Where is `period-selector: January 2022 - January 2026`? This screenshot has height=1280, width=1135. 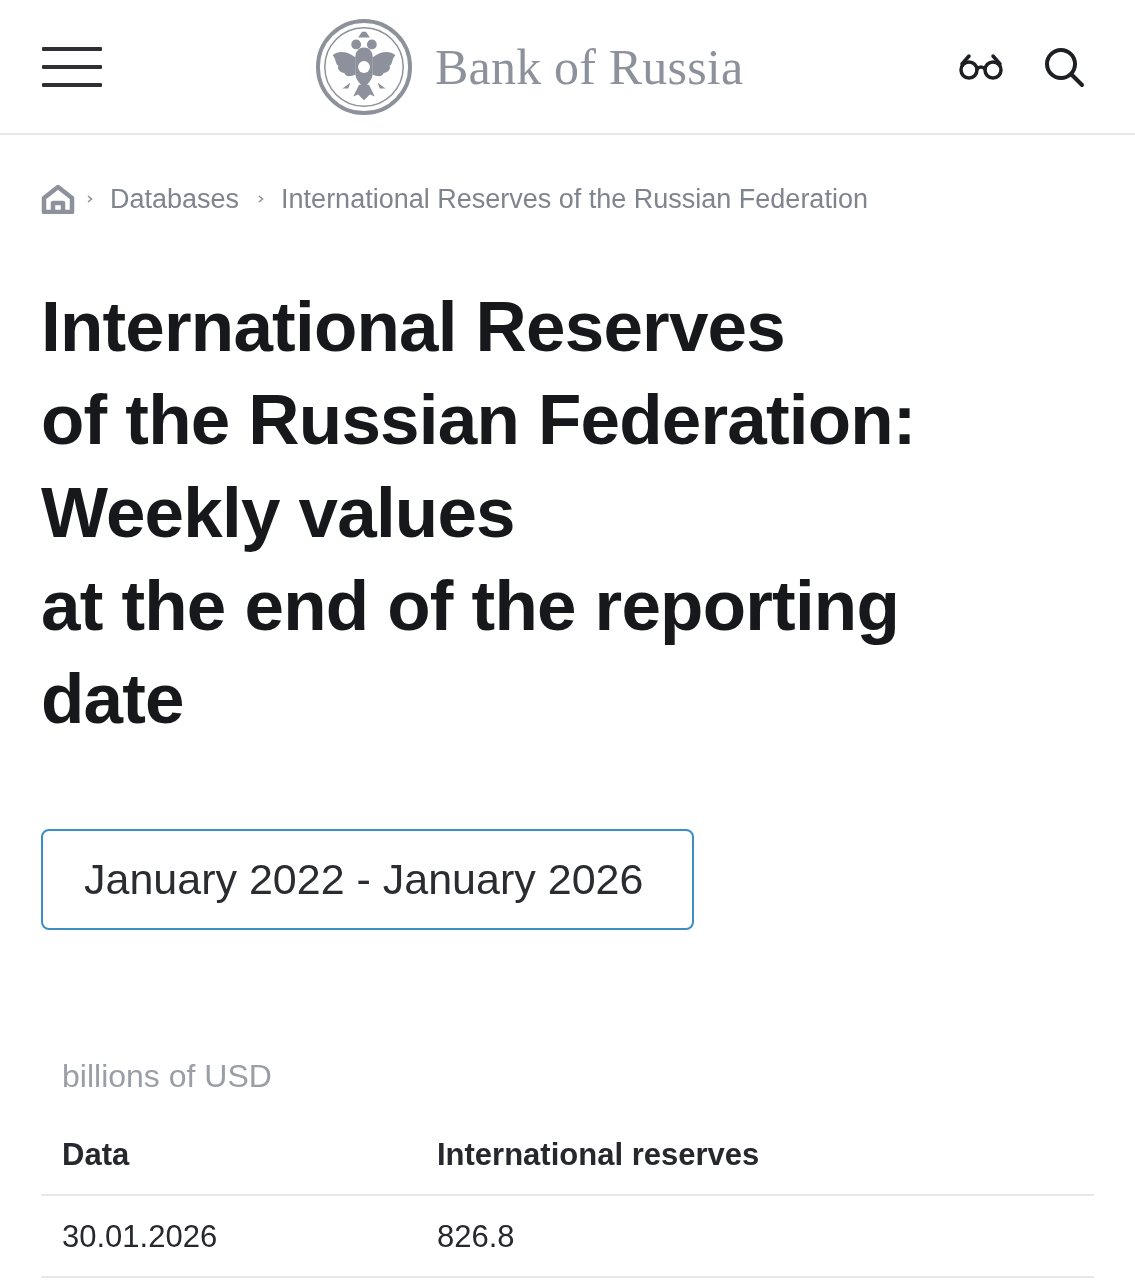
period-selector: January 2022 - January 2026 is located at coordinates (367, 879).